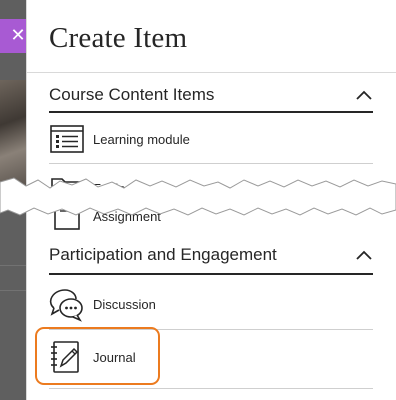 This screenshot has width=396, height=400. I want to click on torn-edge-overlay, so click(198, 196).